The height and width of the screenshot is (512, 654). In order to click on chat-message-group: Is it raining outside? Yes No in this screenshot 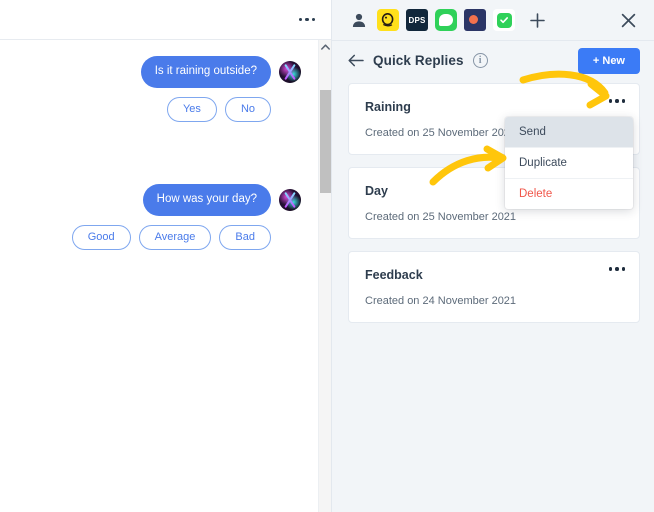, I will do `click(158, 89)`.